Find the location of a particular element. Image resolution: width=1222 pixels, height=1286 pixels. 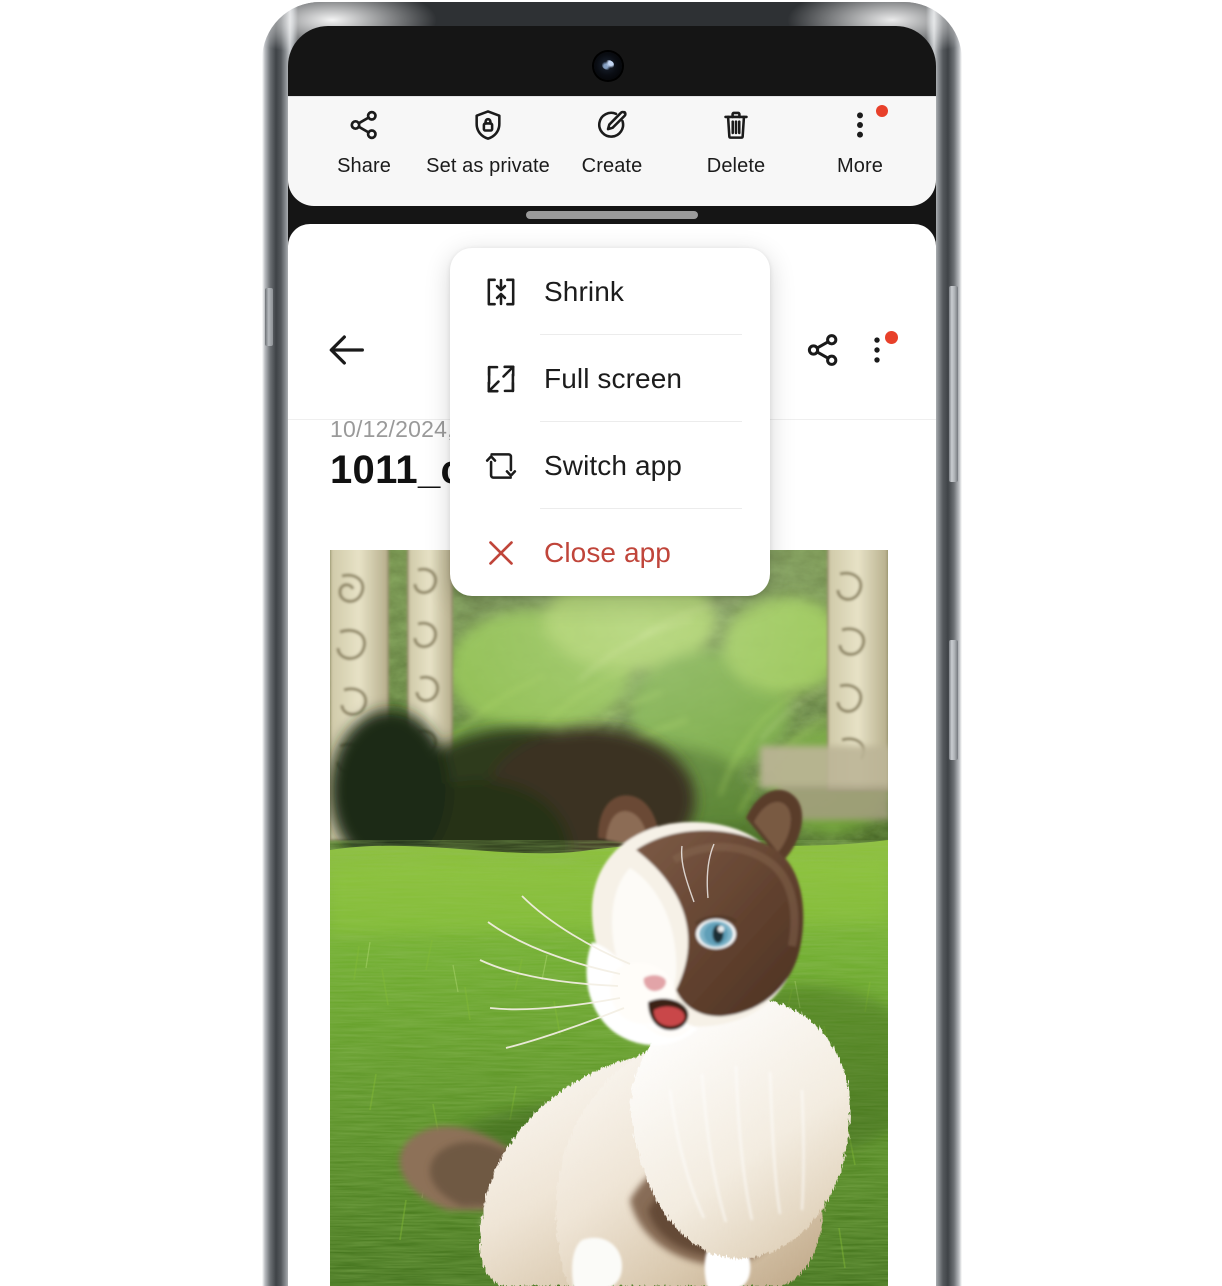

switch-app-icon is located at coordinates (501, 466).